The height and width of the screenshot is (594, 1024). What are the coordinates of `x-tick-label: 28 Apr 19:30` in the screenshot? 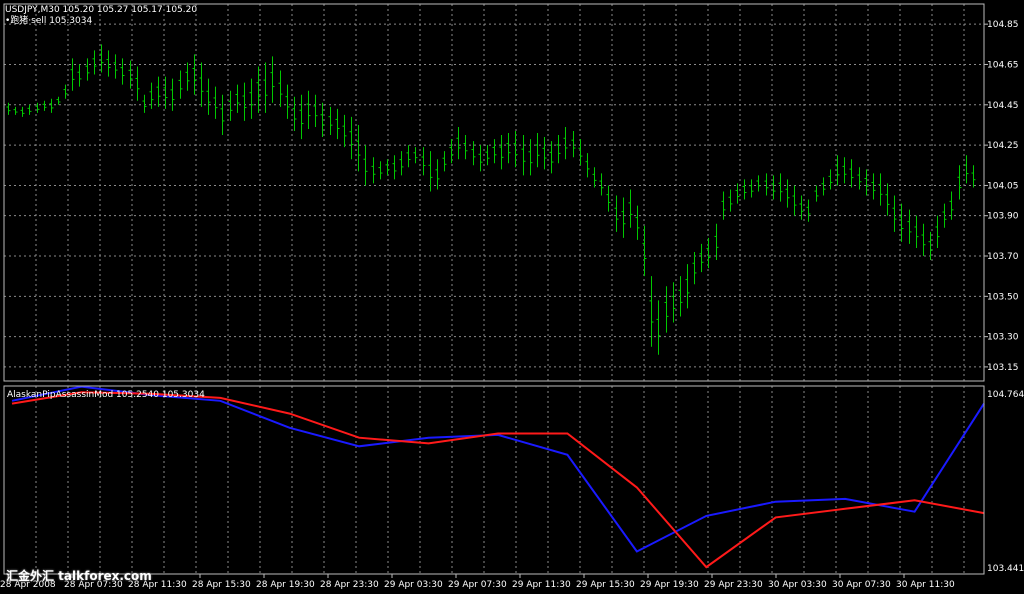 It's located at (285, 585).